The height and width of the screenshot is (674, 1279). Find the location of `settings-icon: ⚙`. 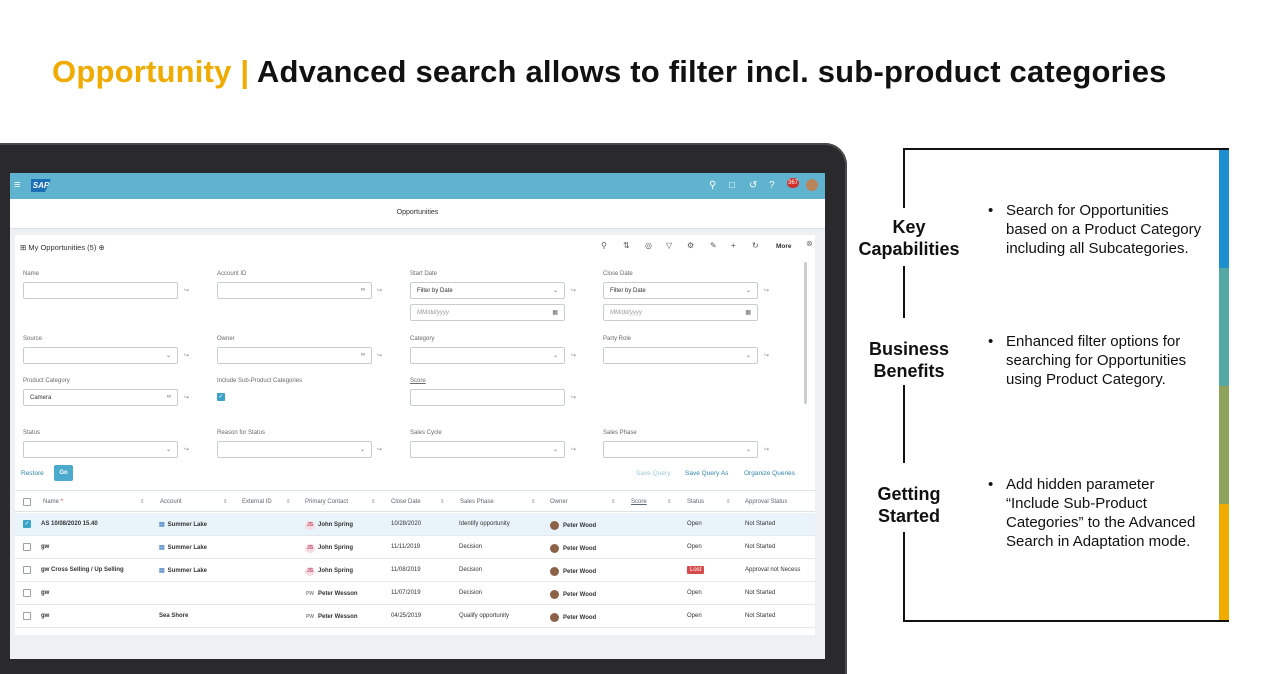

settings-icon: ⚙ is located at coordinates (690, 245).